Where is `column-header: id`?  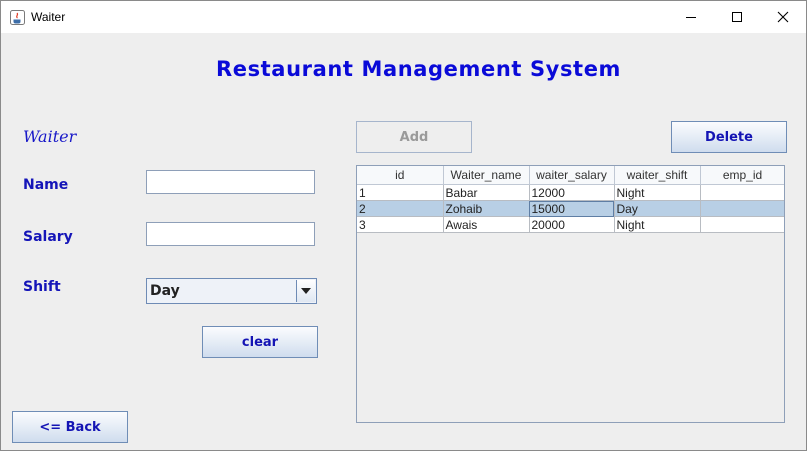 column-header: id is located at coordinates (400, 175).